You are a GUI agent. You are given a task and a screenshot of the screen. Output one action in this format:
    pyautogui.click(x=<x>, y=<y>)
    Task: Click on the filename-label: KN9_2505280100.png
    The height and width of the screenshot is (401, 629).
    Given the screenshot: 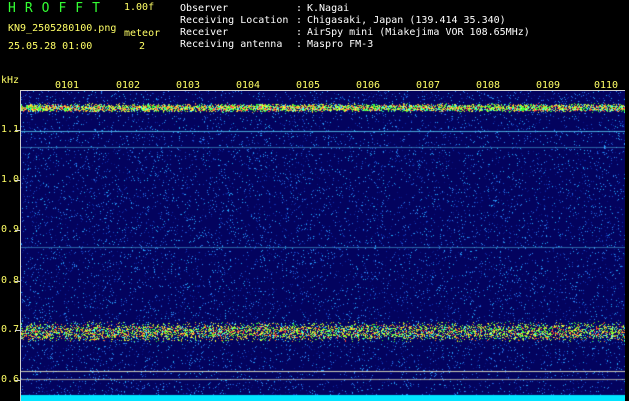 What is the action you would take?
    pyautogui.click(x=62, y=28)
    